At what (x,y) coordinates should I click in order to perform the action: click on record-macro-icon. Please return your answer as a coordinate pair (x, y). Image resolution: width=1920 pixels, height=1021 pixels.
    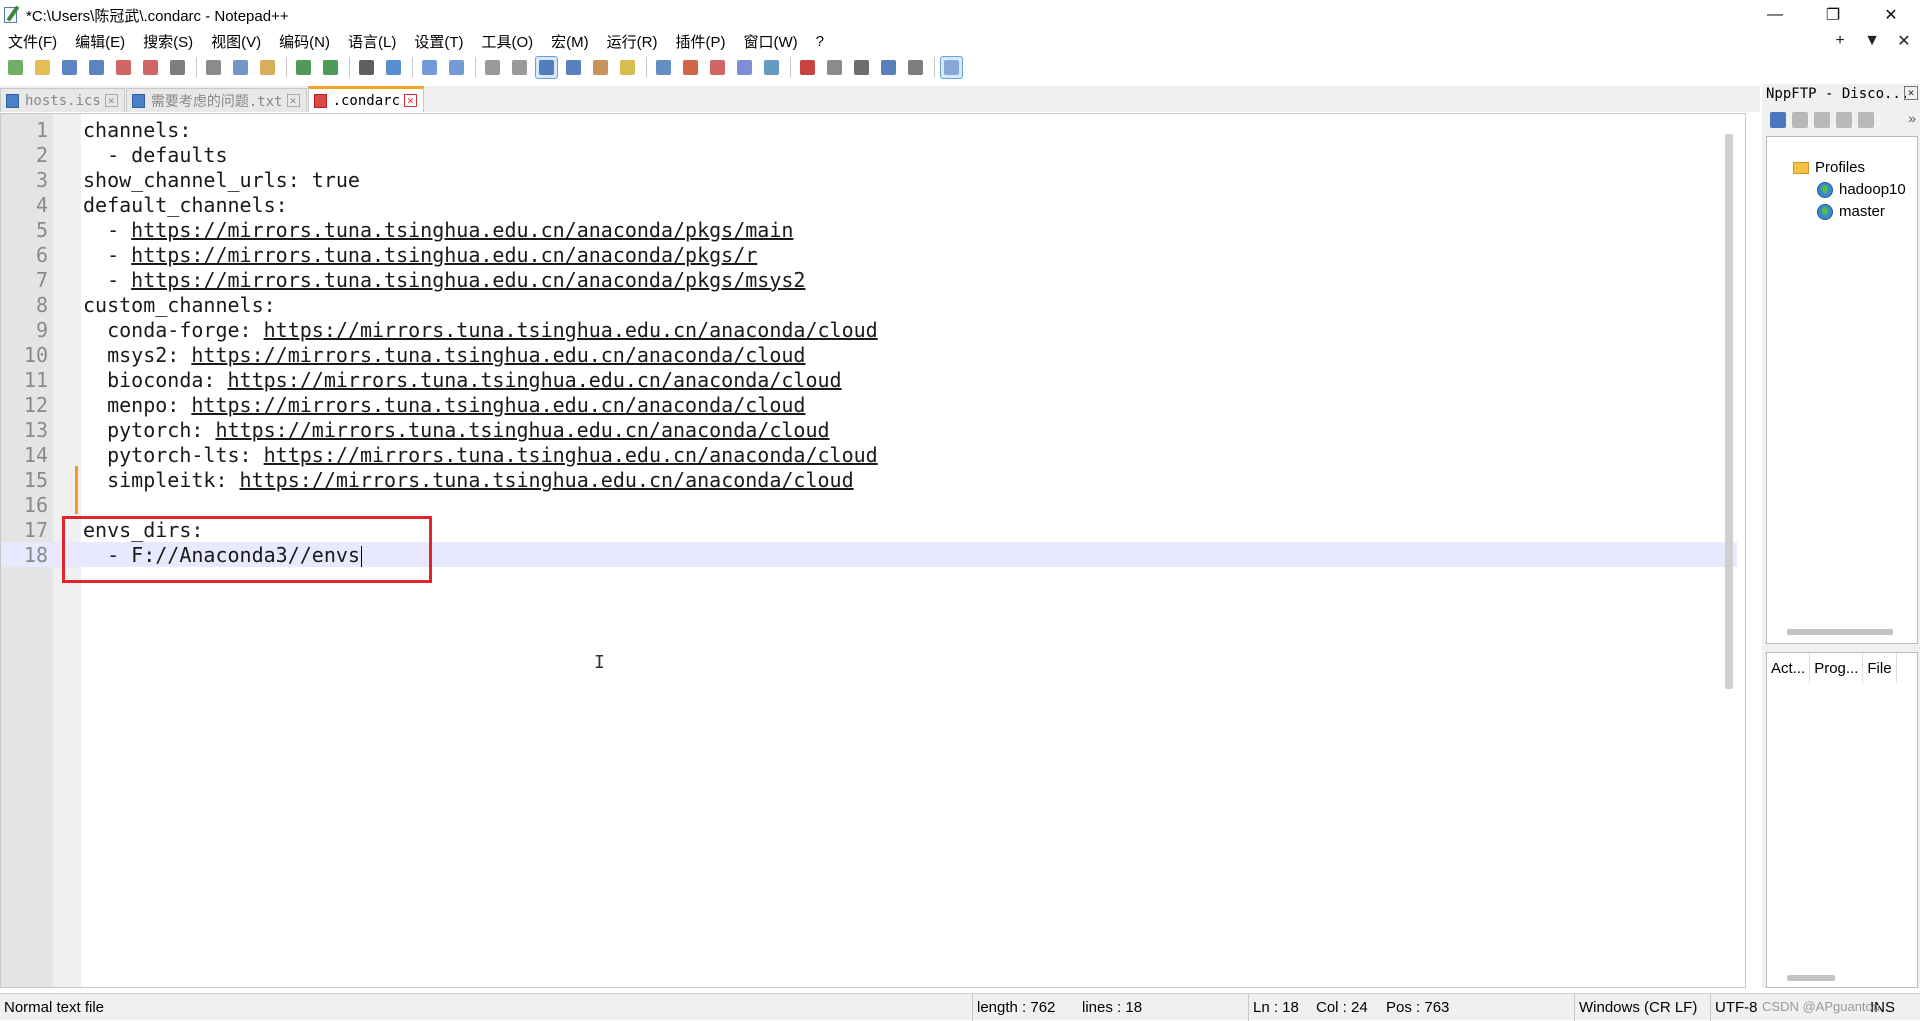
    Looking at the image, I should click on (807, 67).